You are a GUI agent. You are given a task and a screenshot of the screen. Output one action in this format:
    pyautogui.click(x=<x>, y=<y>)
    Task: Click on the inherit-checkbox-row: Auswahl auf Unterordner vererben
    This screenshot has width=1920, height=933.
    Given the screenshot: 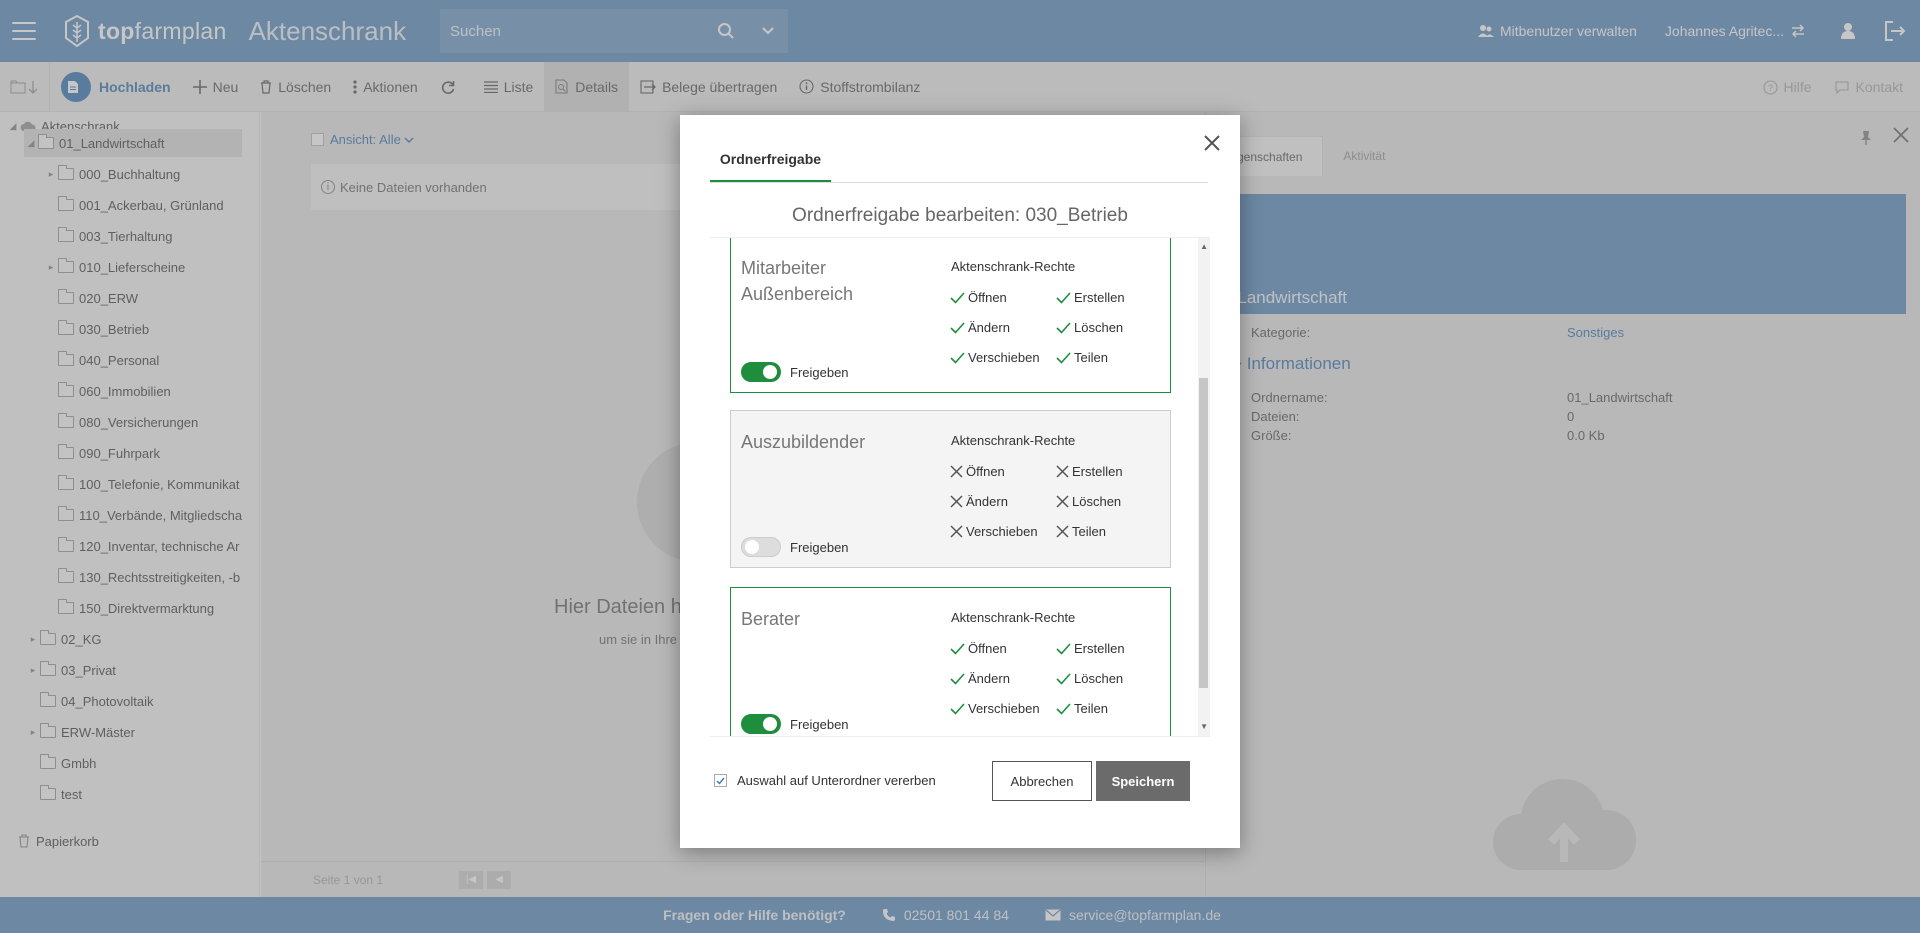 What is the action you would take?
    pyautogui.click(x=825, y=780)
    